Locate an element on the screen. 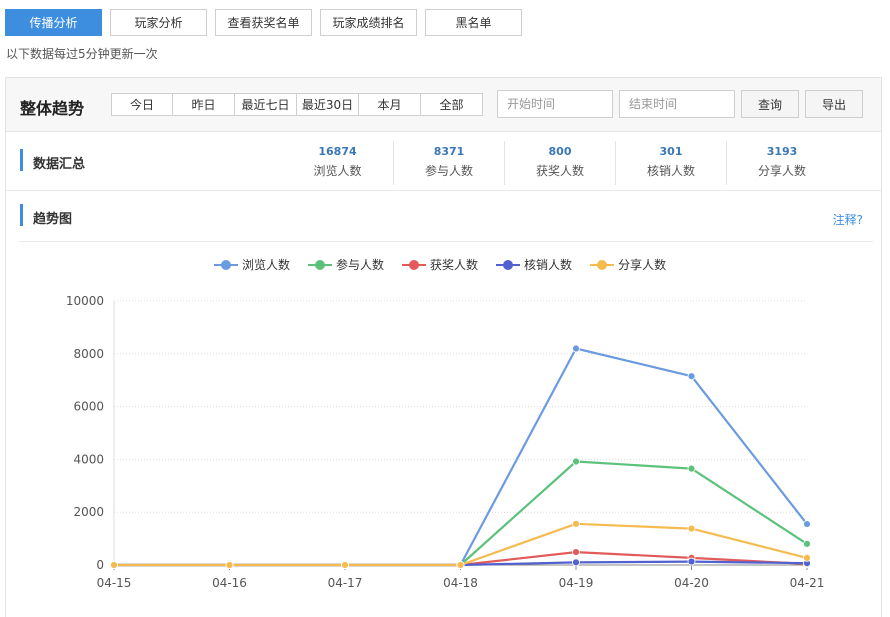 This screenshot has height=617, width=890. y-tick-label: 2000 is located at coordinates (88, 512).